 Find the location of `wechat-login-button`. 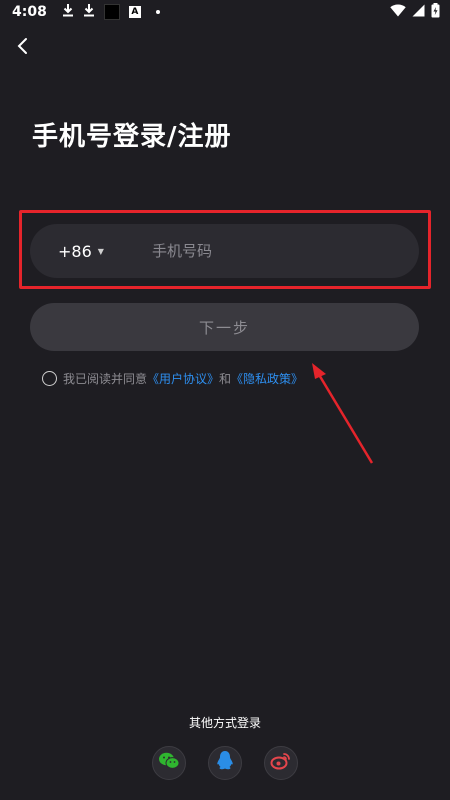

wechat-login-button is located at coordinates (169, 763).